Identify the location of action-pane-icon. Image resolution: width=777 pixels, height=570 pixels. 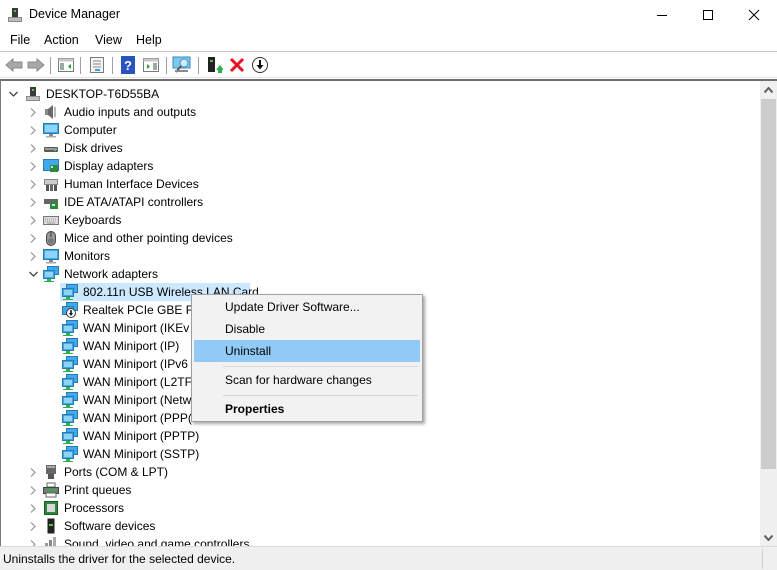
(151, 65).